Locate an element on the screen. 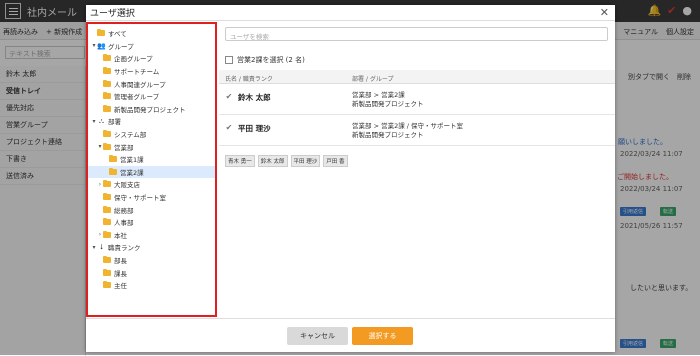 The height and width of the screenshot is (356, 700). user-groups: 営業部 > 営業2課 / 保守・サポート室 新製品開発プロジェクト is located at coordinates (407, 131).